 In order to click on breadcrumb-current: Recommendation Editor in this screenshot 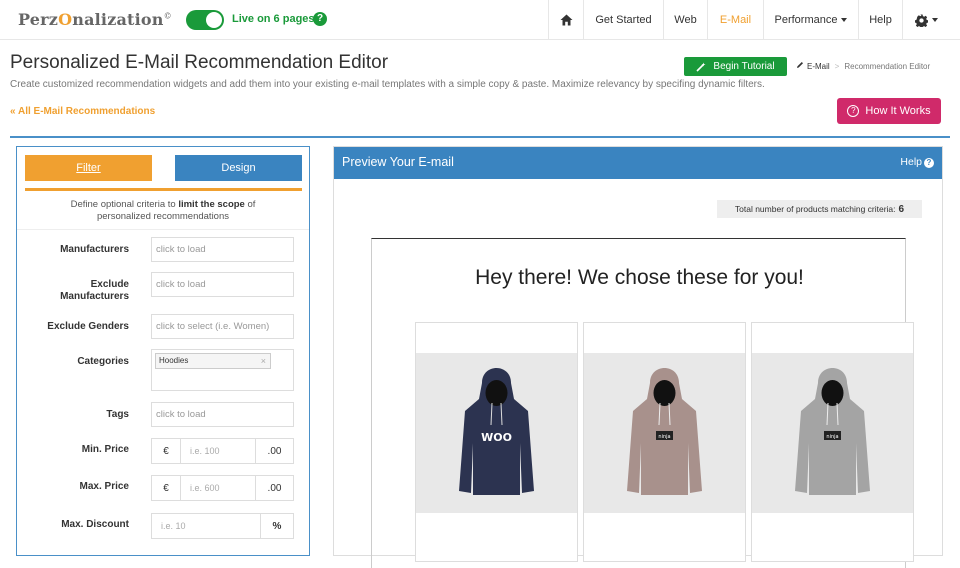, I will do `click(887, 66)`.